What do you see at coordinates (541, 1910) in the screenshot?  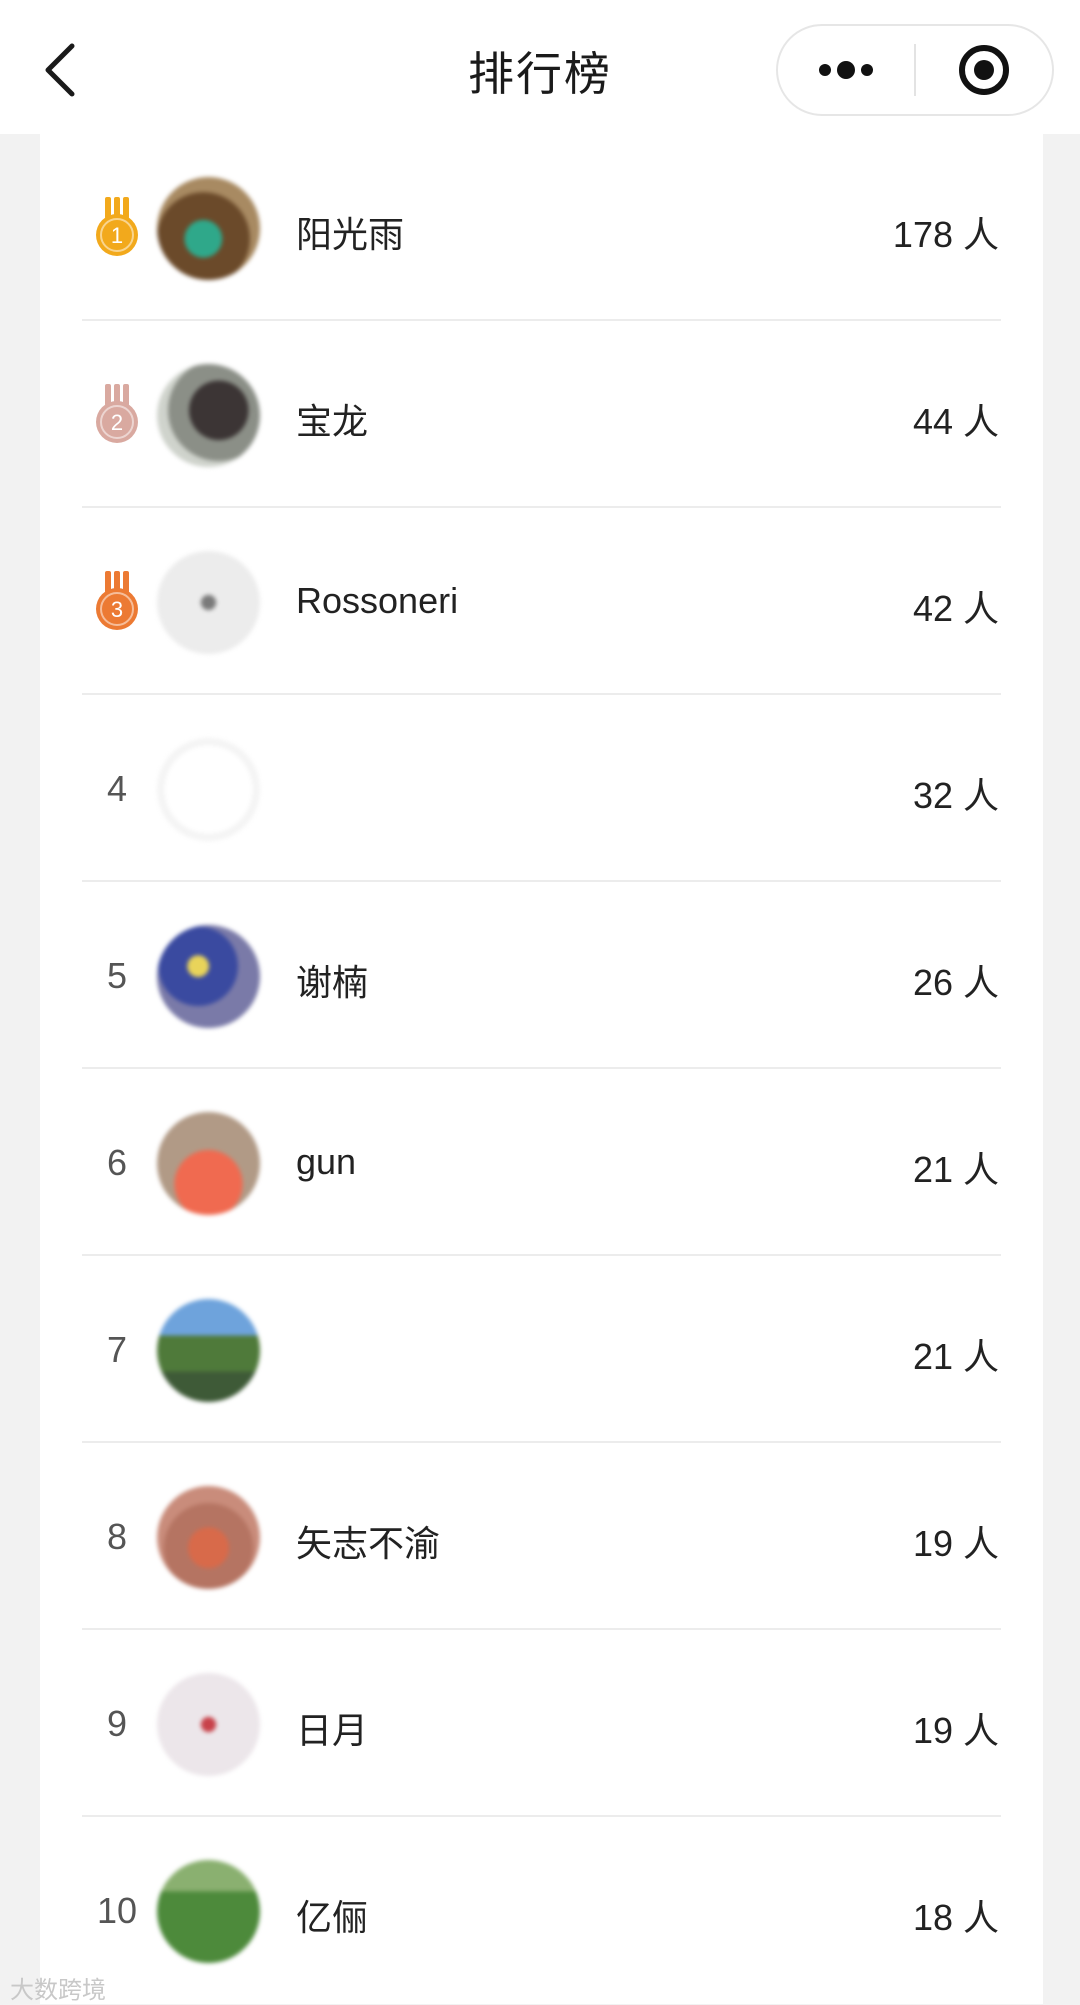 I see `leaderboard-row: 10 亿俪 18 人` at bounding box center [541, 1910].